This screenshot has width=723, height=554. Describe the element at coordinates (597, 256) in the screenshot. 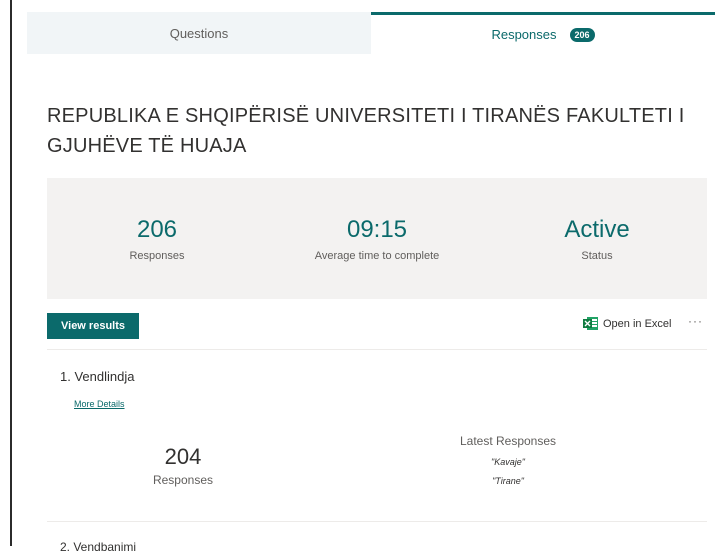

I see `stat-status-label: Status` at that location.